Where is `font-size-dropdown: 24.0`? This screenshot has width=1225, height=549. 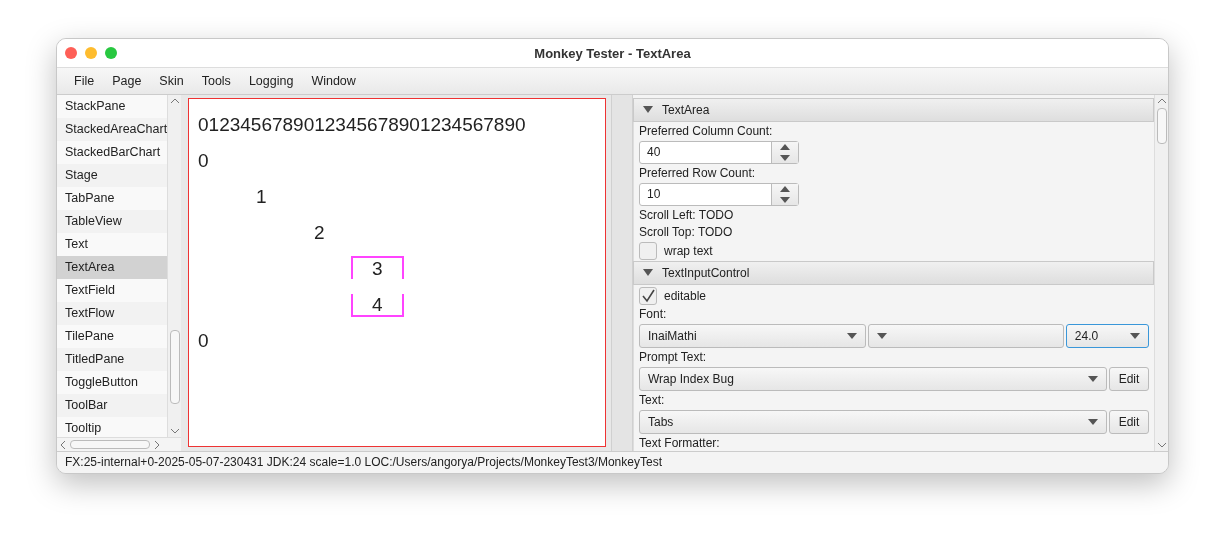
font-size-dropdown: 24.0 is located at coordinates (1107, 336).